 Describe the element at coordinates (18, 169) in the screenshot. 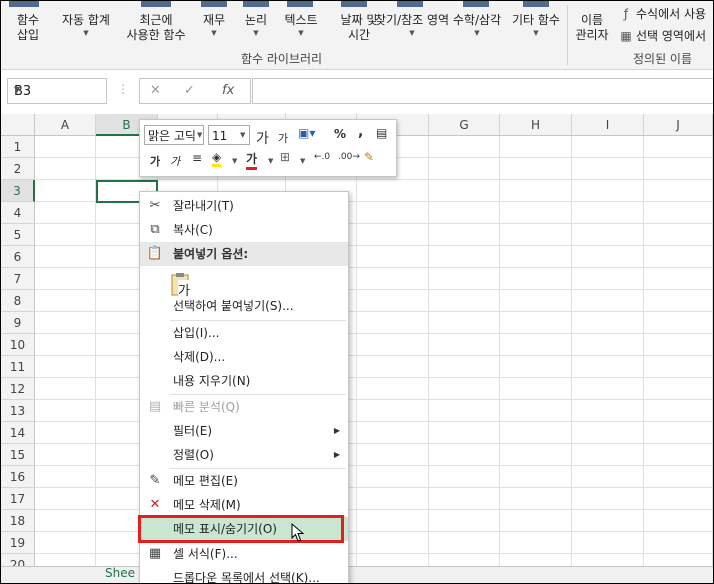

I see `row-header-2: 2` at that location.